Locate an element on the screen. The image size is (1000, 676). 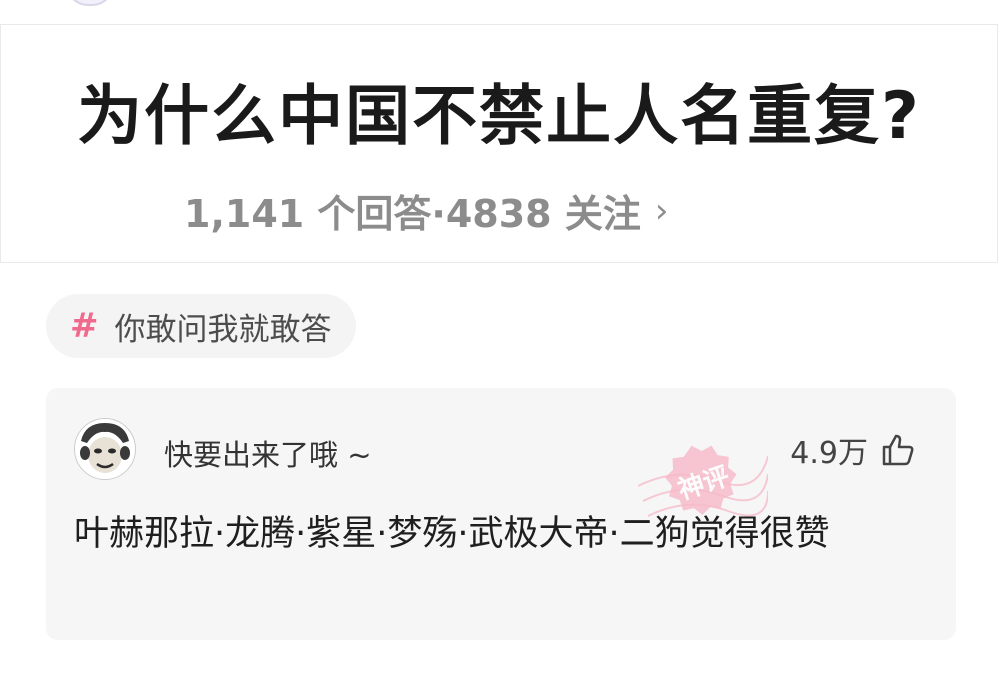
like-count: 4.9万 is located at coordinates (829, 453).